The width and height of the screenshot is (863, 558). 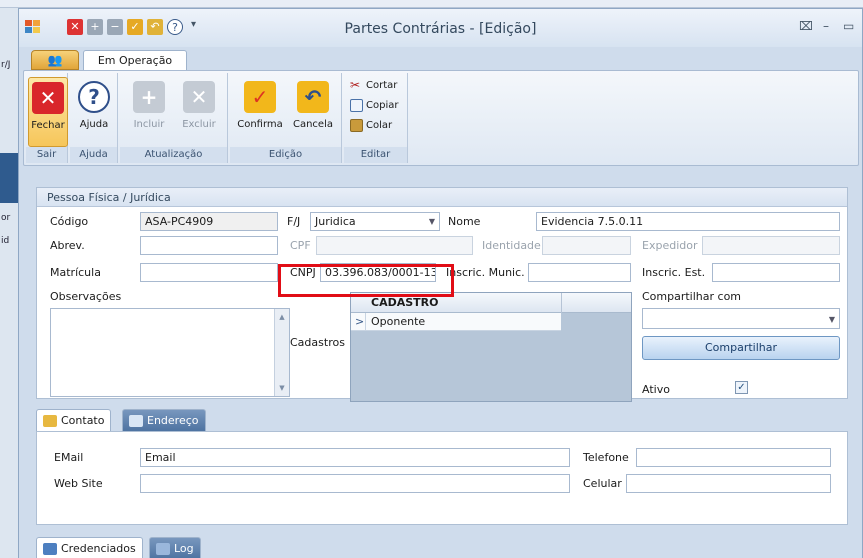 I want to click on web-site-label: Web Site, so click(x=78, y=483).